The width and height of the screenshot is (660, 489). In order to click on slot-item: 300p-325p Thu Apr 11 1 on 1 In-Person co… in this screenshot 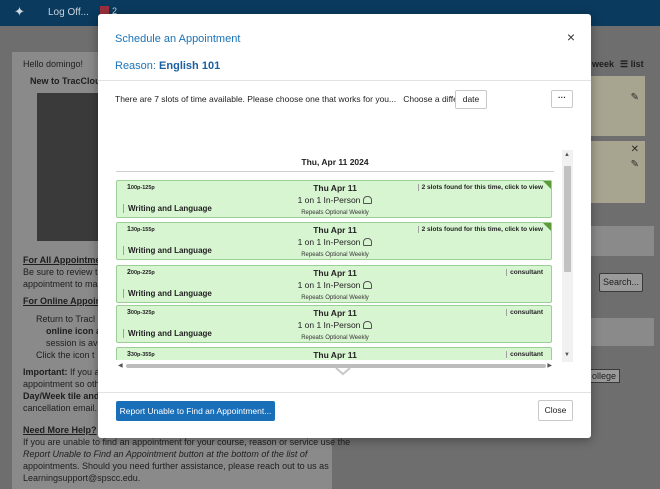, I will do `click(334, 324)`.